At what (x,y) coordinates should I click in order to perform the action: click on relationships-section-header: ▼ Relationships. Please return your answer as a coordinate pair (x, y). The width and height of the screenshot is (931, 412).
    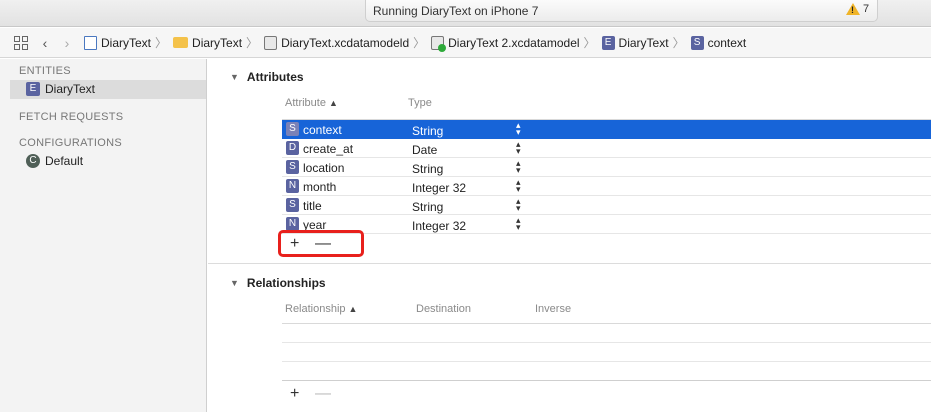
    Looking at the image, I should click on (278, 283).